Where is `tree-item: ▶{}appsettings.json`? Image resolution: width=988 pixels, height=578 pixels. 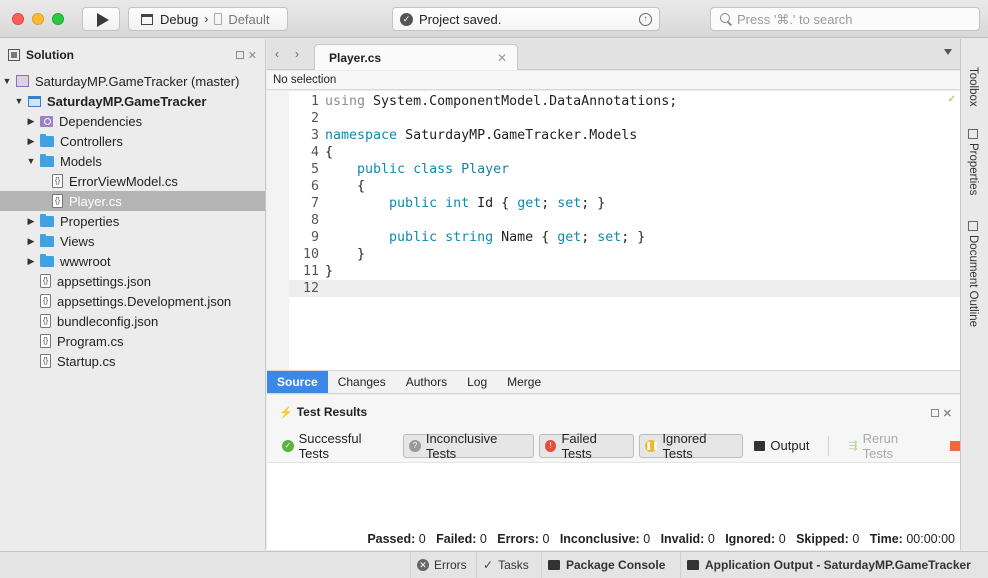 tree-item: ▶{}appsettings.json is located at coordinates (132, 281).